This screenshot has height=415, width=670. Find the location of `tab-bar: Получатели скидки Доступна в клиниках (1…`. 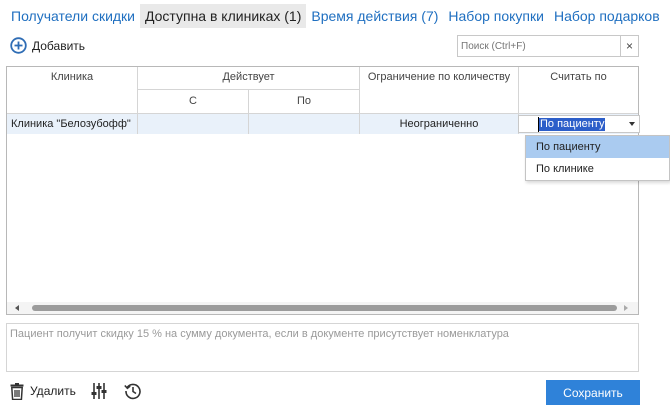

tab-bar: Получатели скидки Доступна в клиниках (1… is located at coordinates (335, 16).